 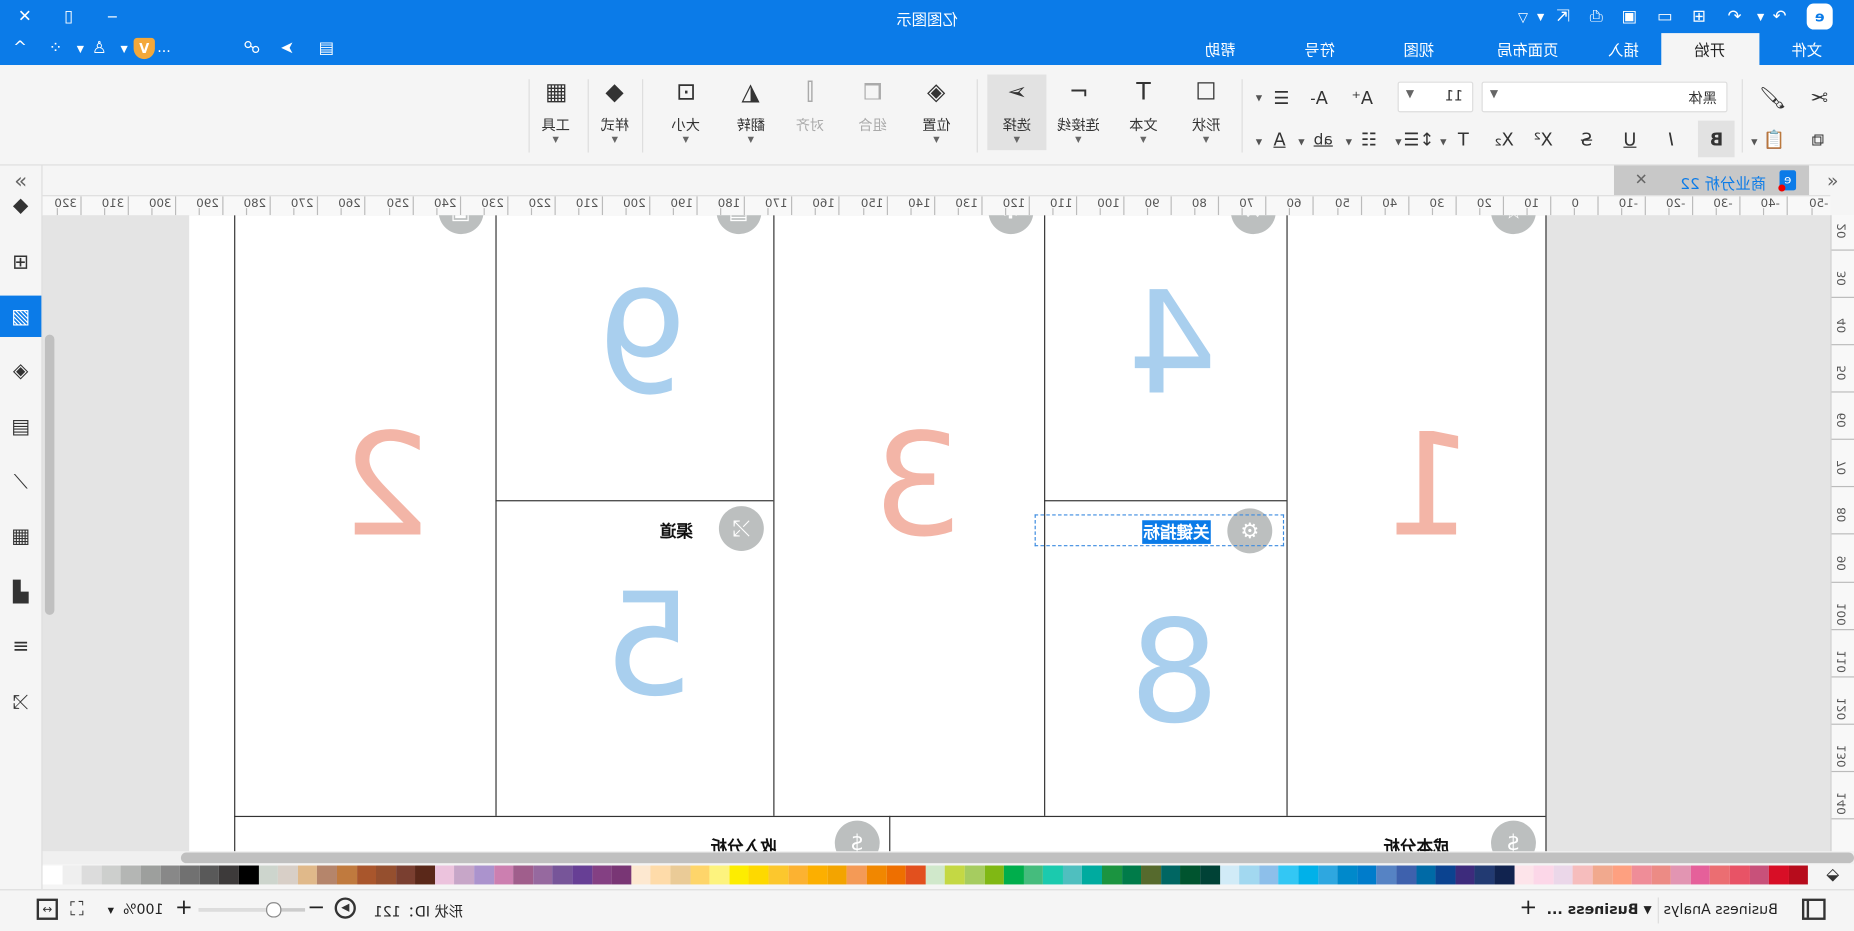 What do you see at coordinates (1319, 49) in the screenshot?
I see `tab-5: 符号` at bounding box center [1319, 49].